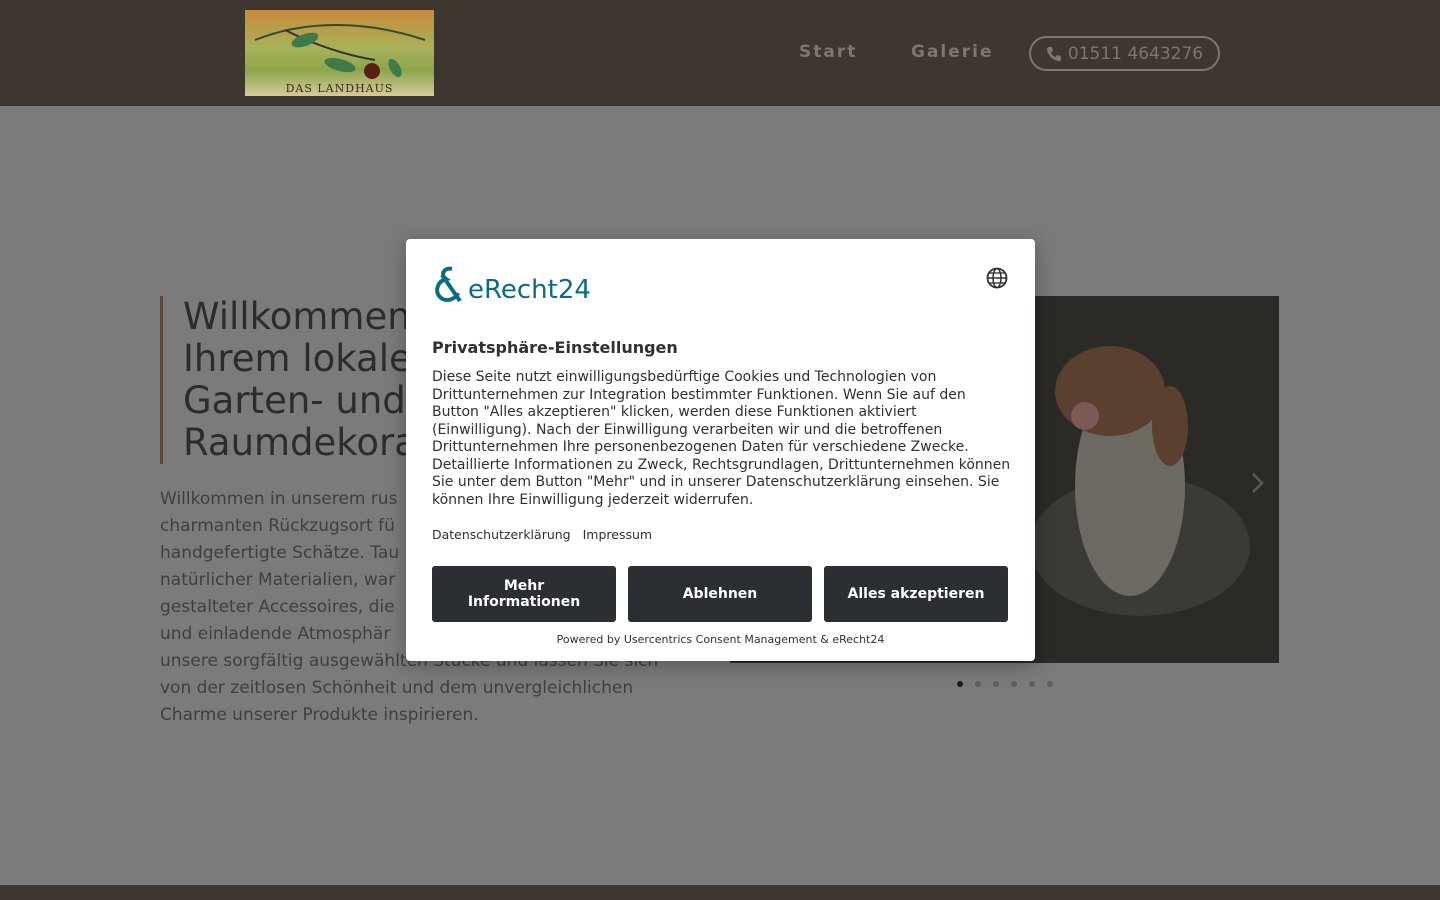 The image size is (1440, 900). I want to click on phone-icon, so click(1053, 53).